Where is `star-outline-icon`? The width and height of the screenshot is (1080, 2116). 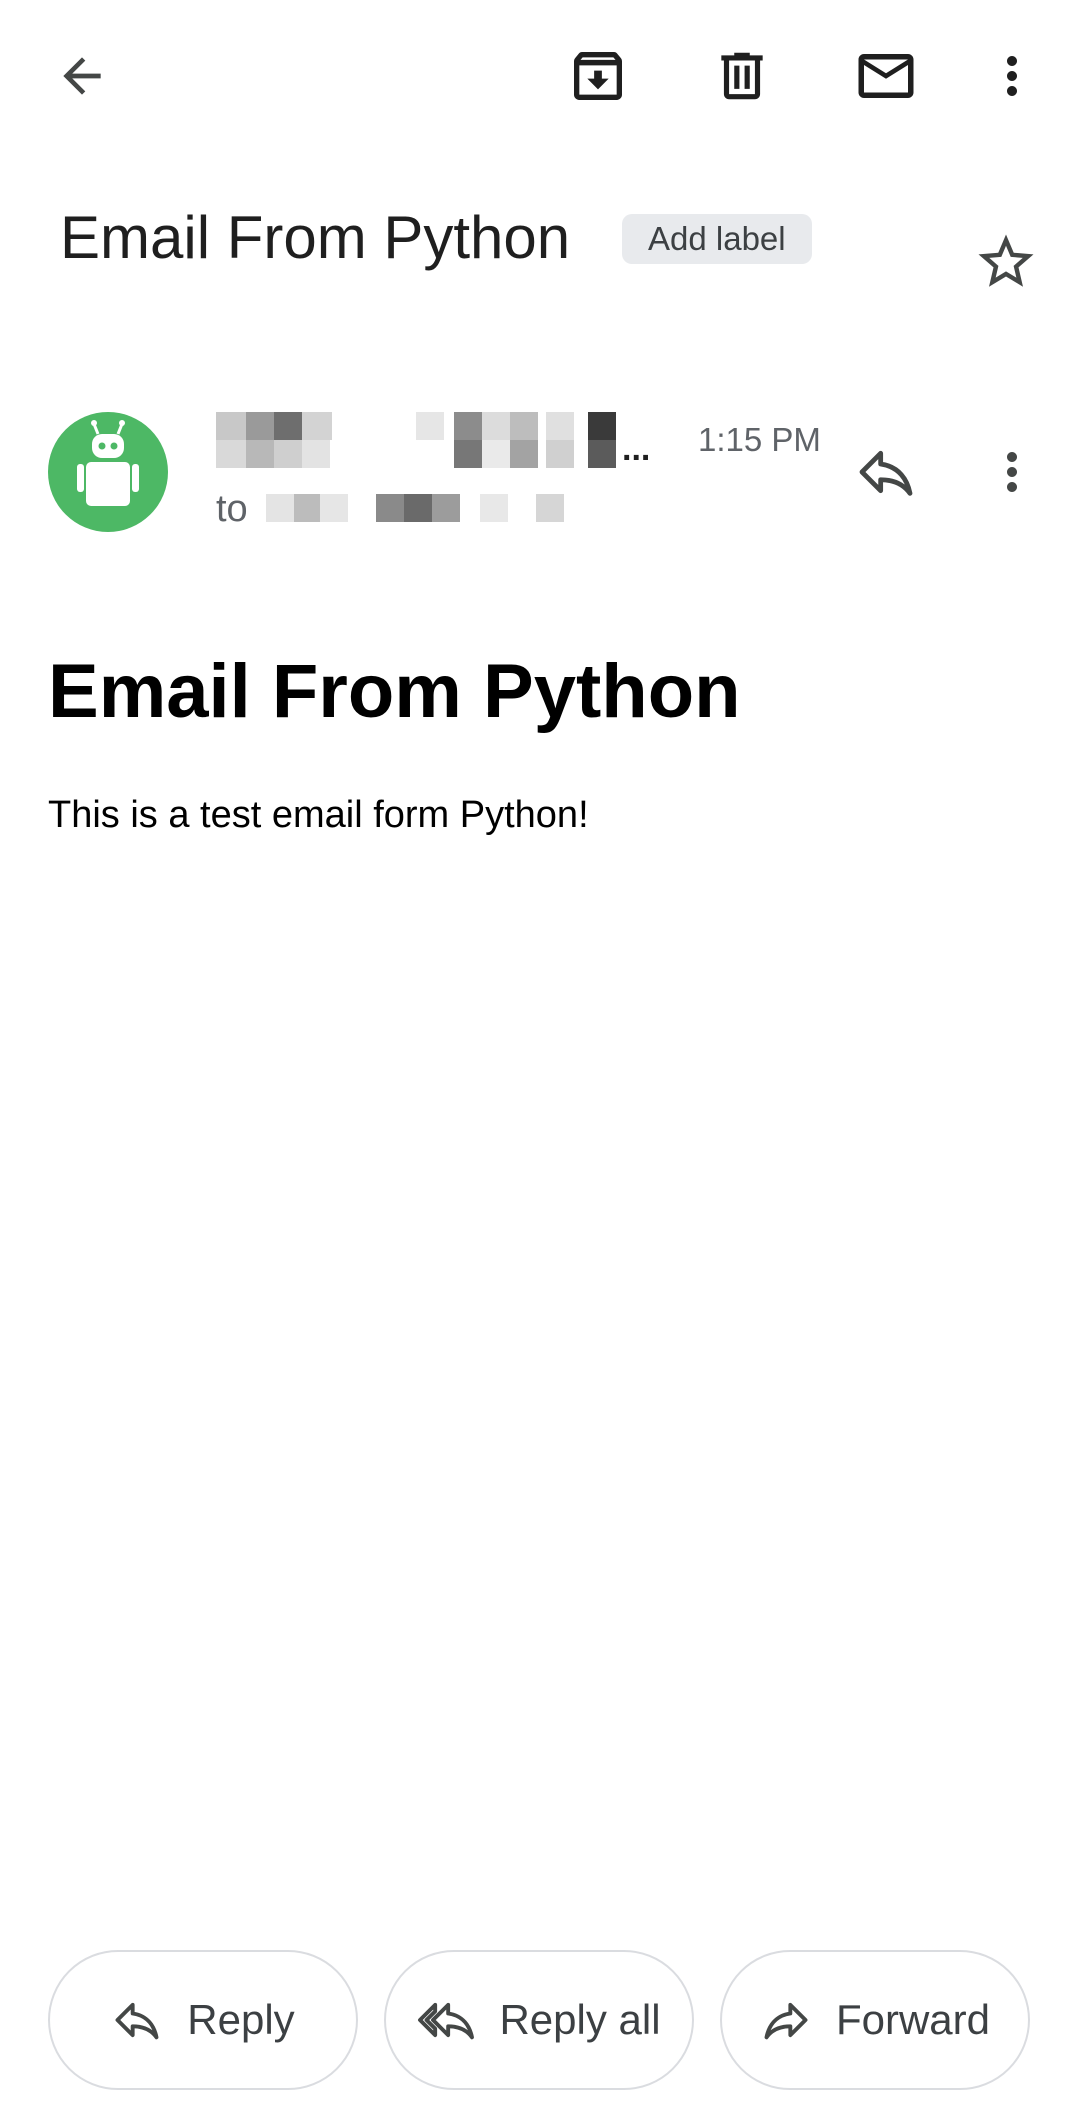 star-outline-icon is located at coordinates (1006, 262).